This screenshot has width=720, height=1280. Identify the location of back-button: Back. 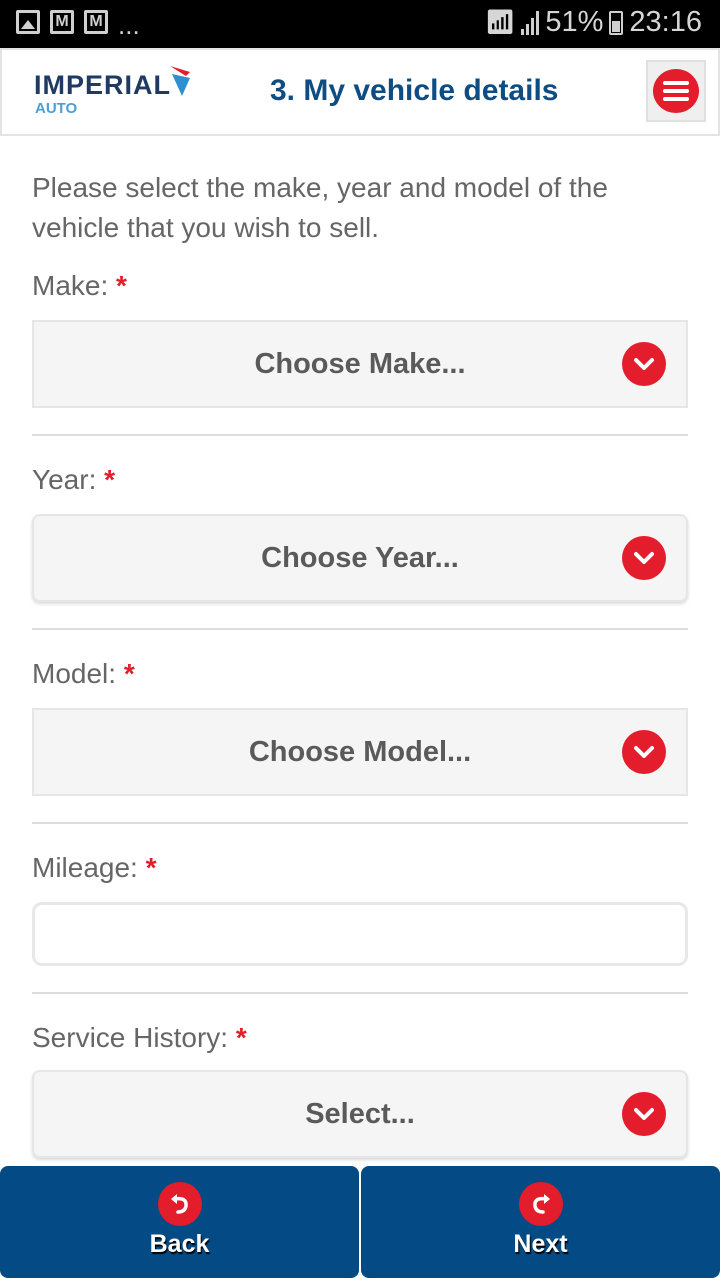
(179, 1222).